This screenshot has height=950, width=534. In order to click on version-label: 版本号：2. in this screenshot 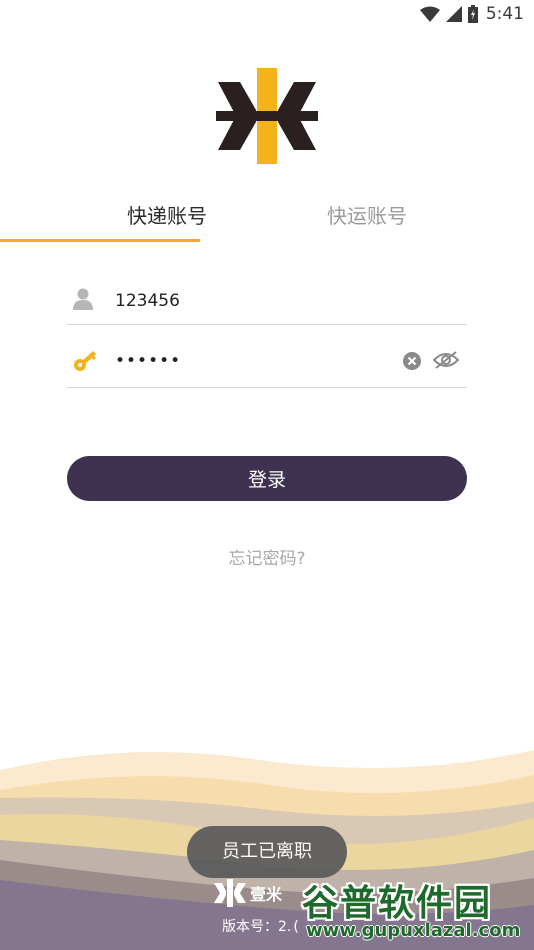, I will do `click(257, 927)`.